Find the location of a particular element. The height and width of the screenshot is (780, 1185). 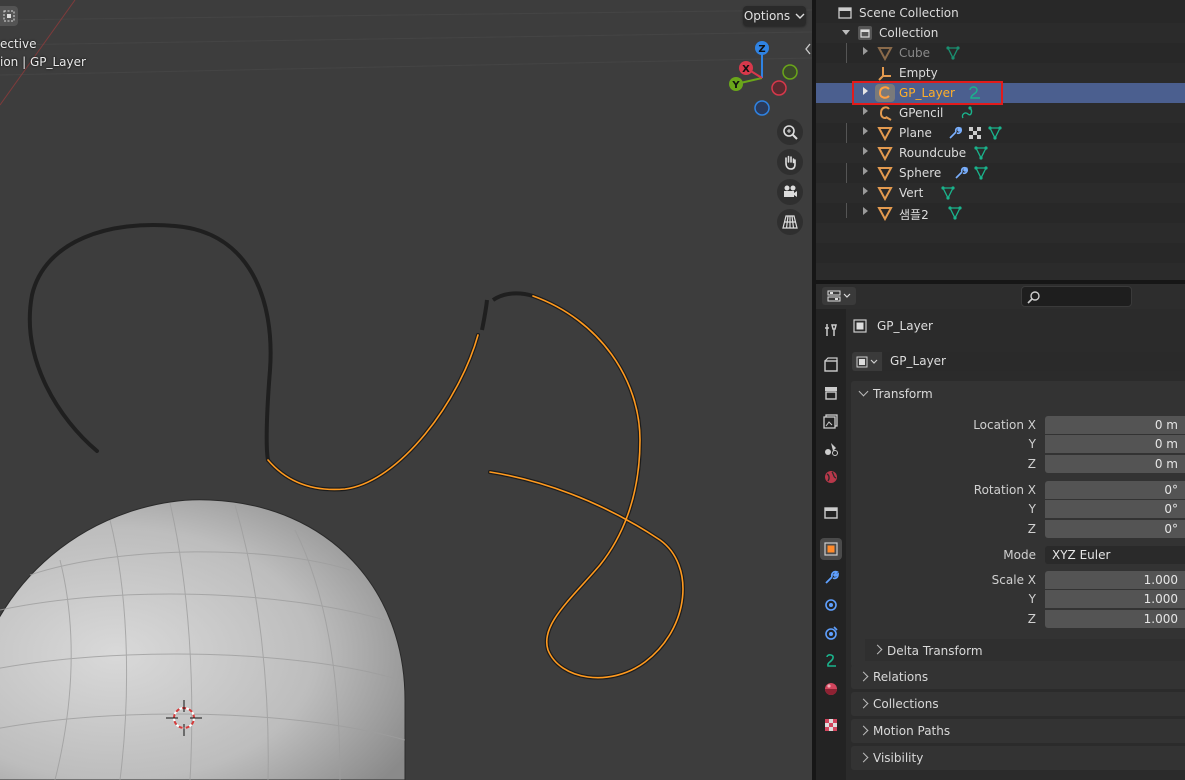

delta-transform-subpanel: Delta Transform is located at coordinates (1025, 650).